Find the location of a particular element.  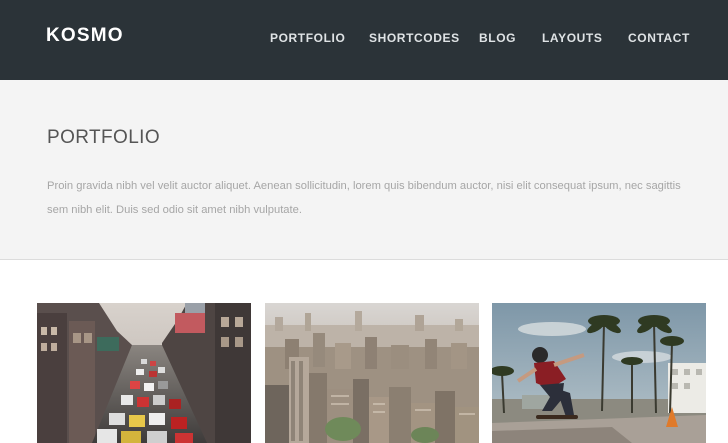

portfolio-item-city-skyline is located at coordinates (372, 373).